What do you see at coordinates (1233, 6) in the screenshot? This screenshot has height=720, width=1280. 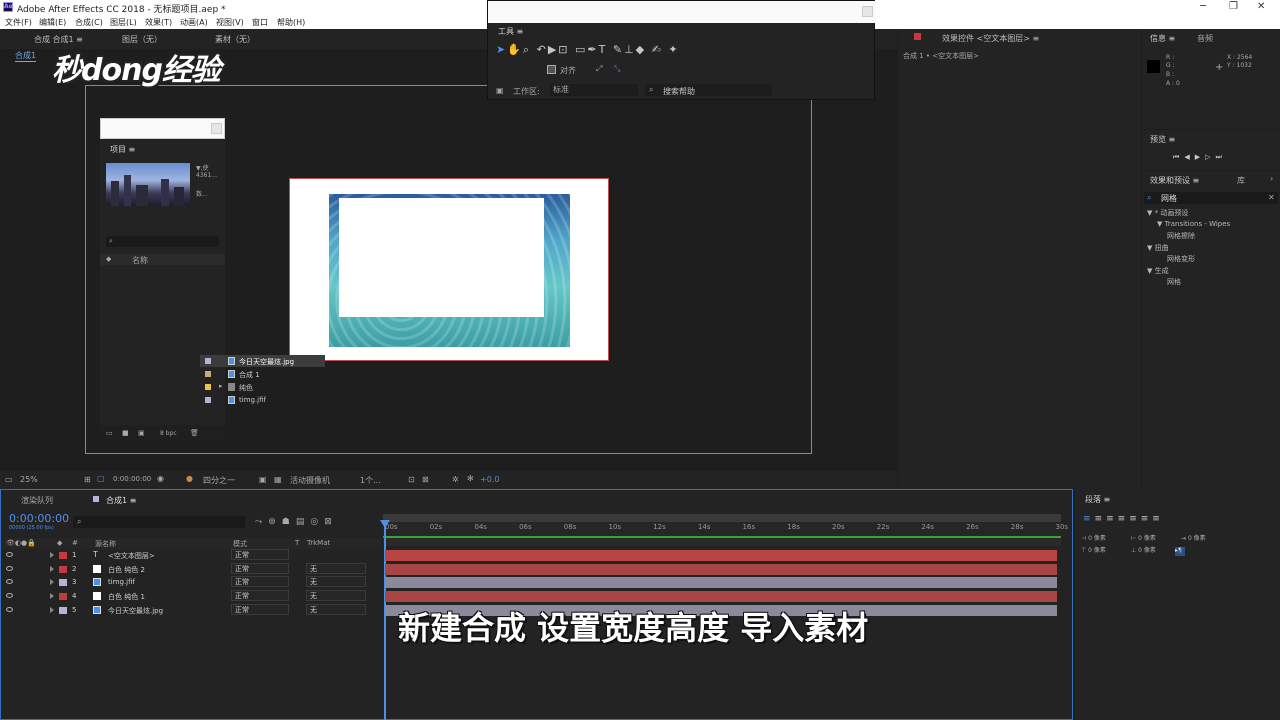 I see `maximize-icon: ❐` at bounding box center [1233, 6].